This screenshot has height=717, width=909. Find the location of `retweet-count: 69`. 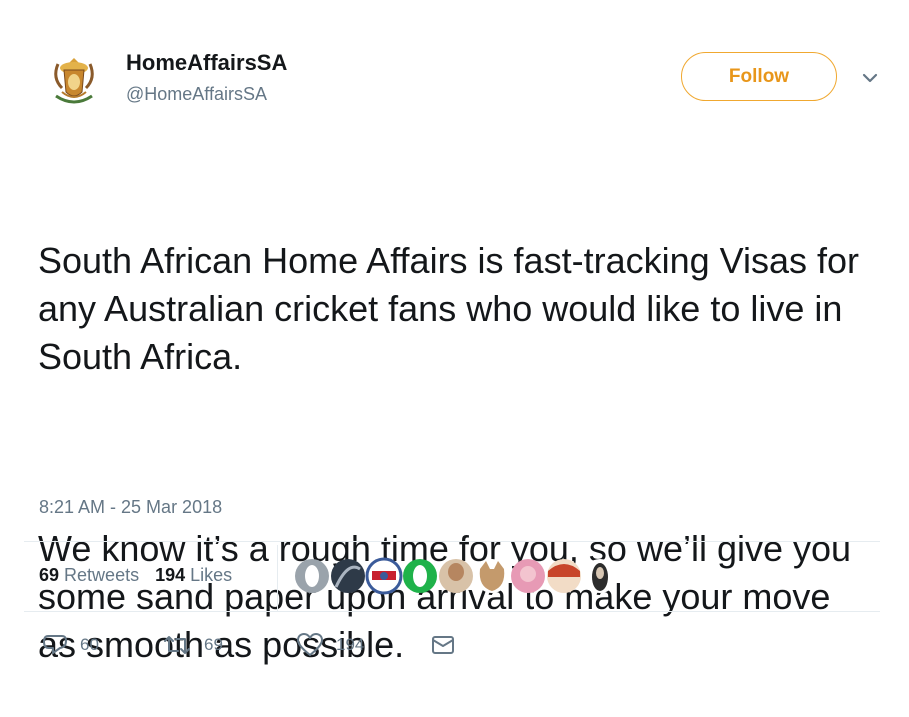

retweet-count: 69 is located at coordinates (213, 644).